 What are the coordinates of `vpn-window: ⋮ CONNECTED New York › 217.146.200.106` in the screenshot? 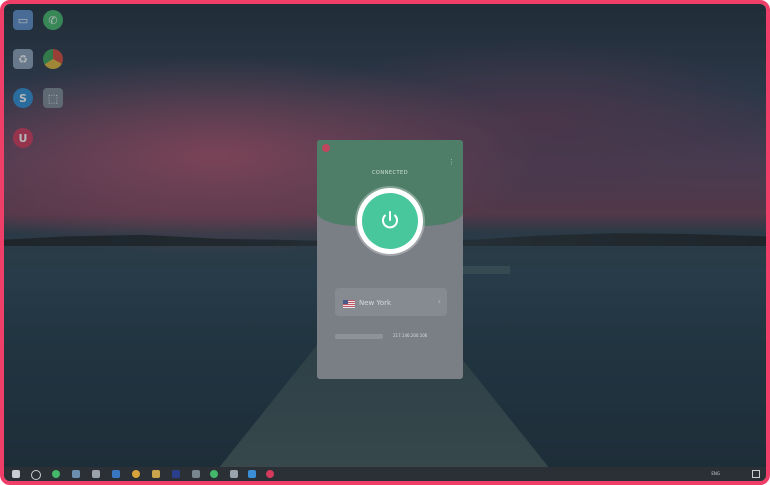 It's located at (390, 259).